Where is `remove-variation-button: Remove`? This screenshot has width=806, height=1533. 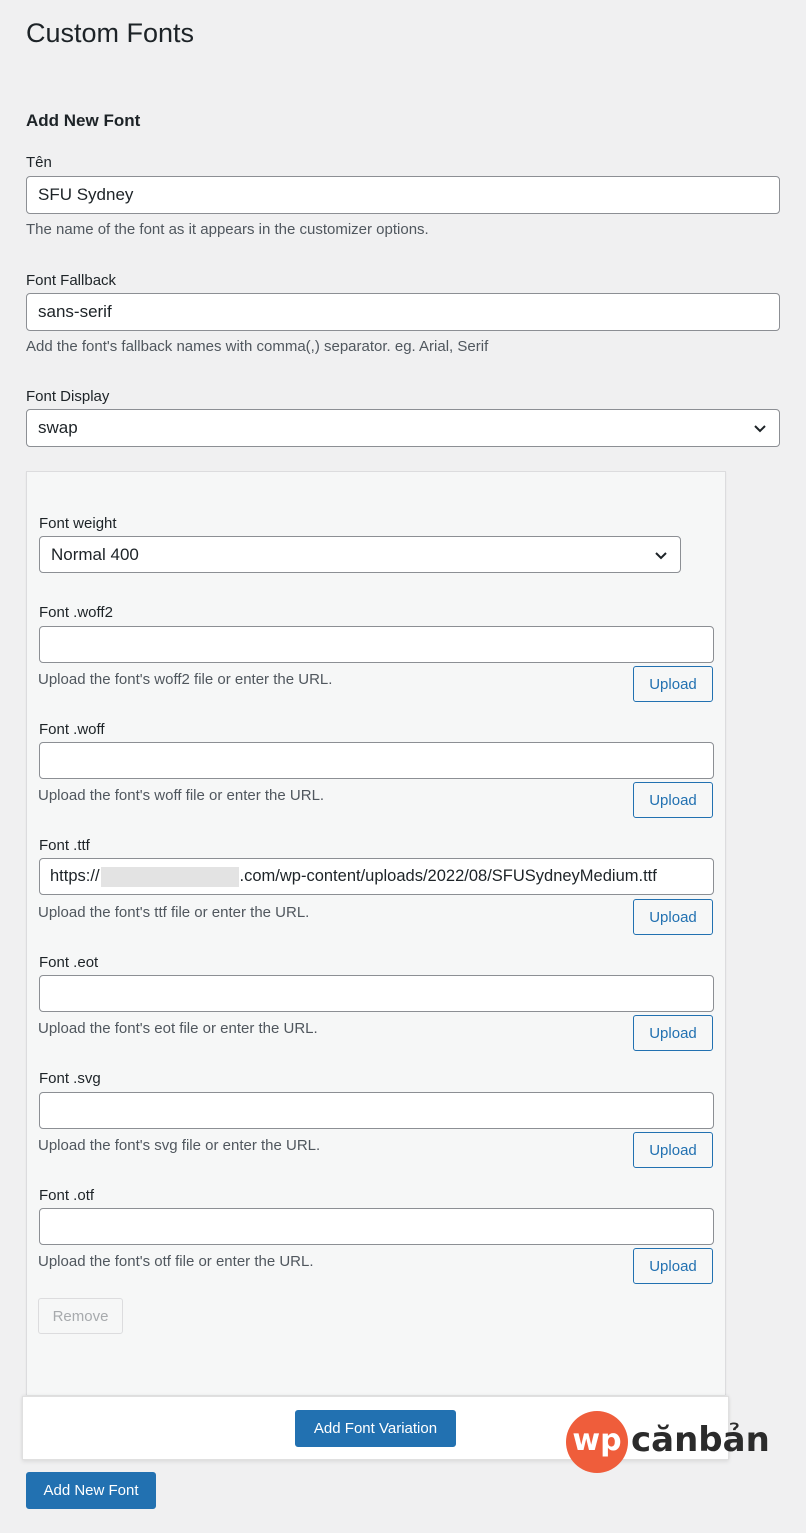 remove-variation-button: Remove is located at coordinates (80, 1316).